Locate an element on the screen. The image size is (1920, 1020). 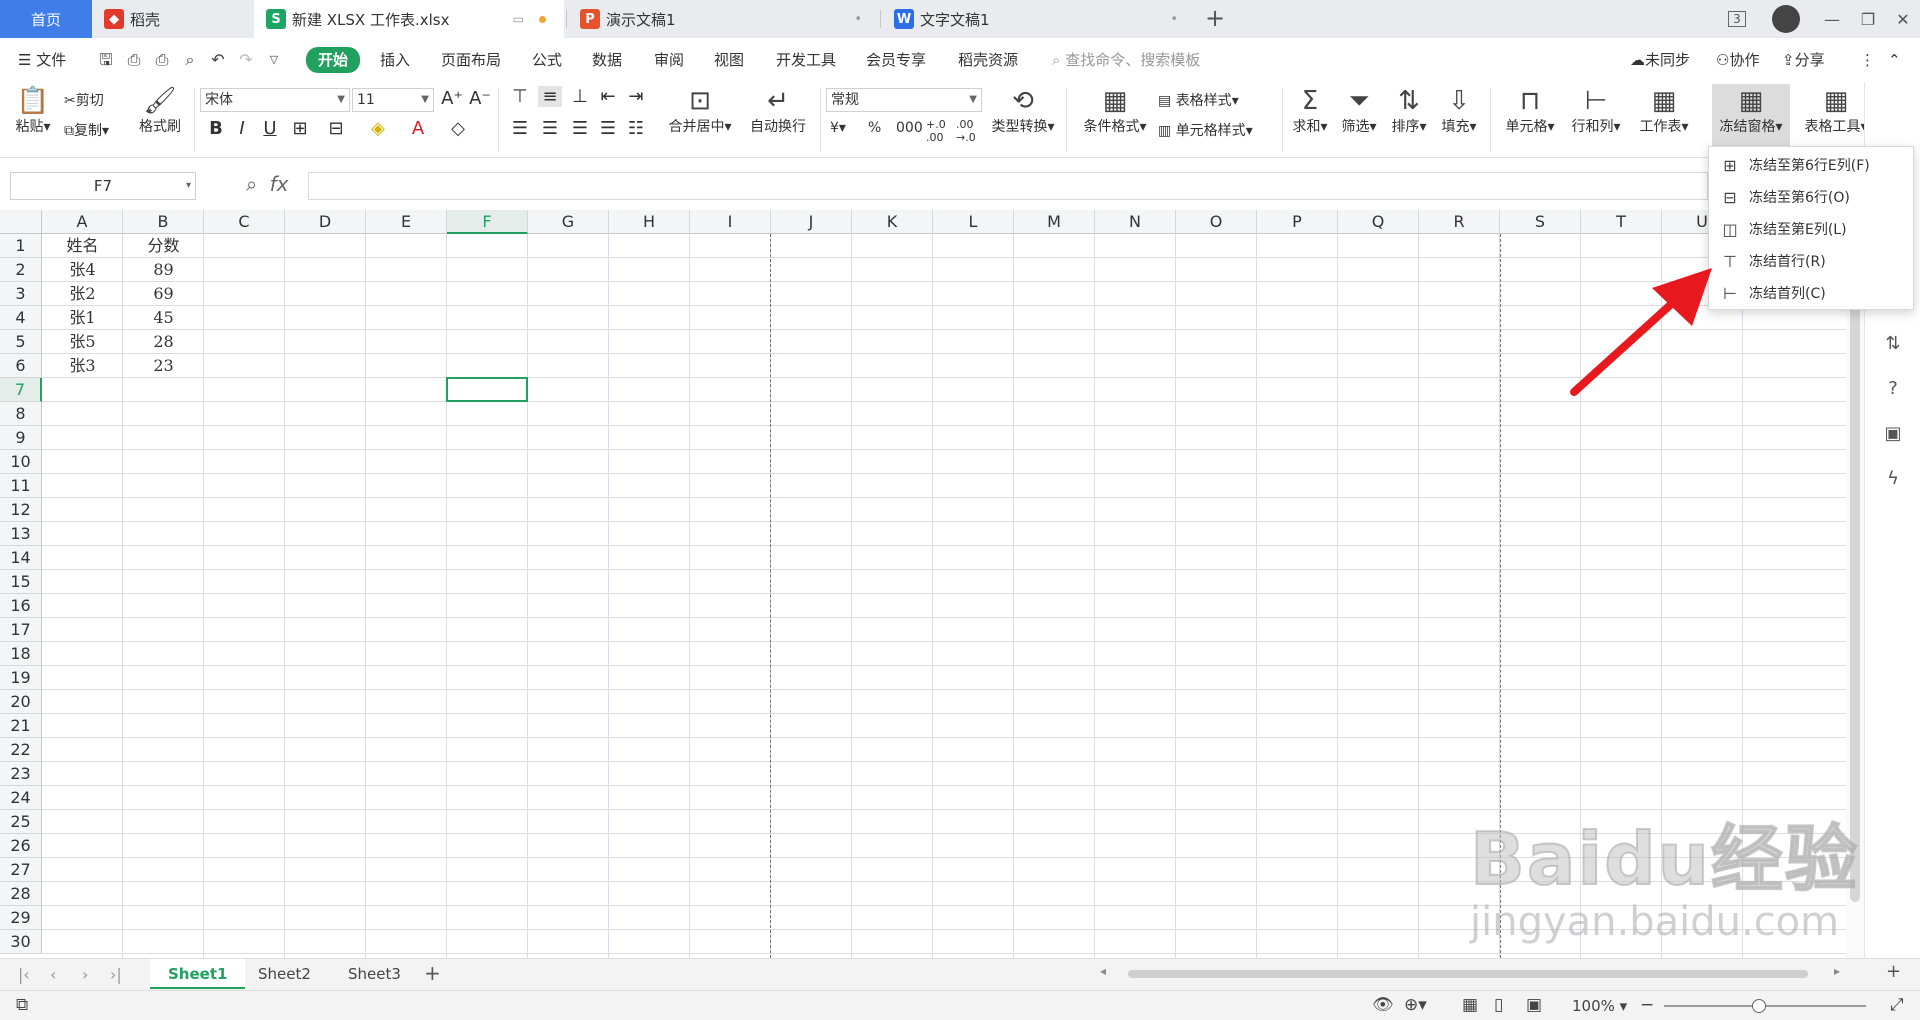
row-header-5: 5 is located at coordinates (21, 342).